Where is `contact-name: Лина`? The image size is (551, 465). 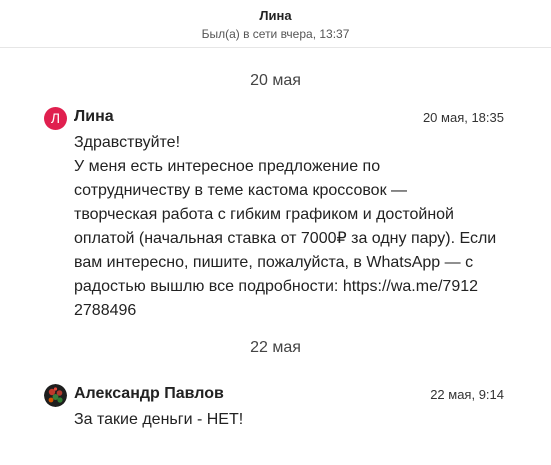
contact-name: Лина is located at coordinates (275, 15).